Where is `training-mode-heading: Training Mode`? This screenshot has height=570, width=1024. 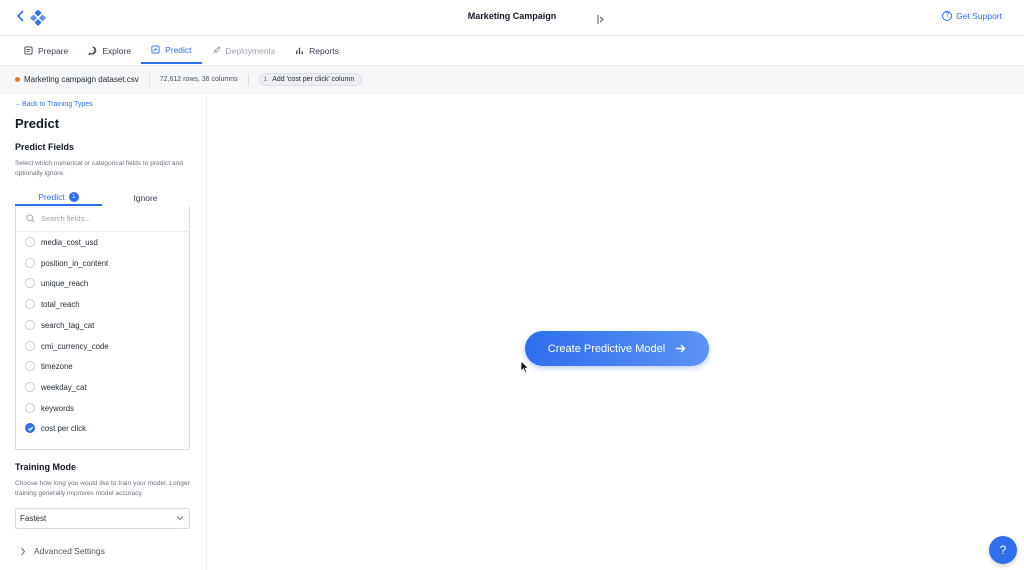
training-mode-heading: Training Mode is located at coordinates (46, 467).